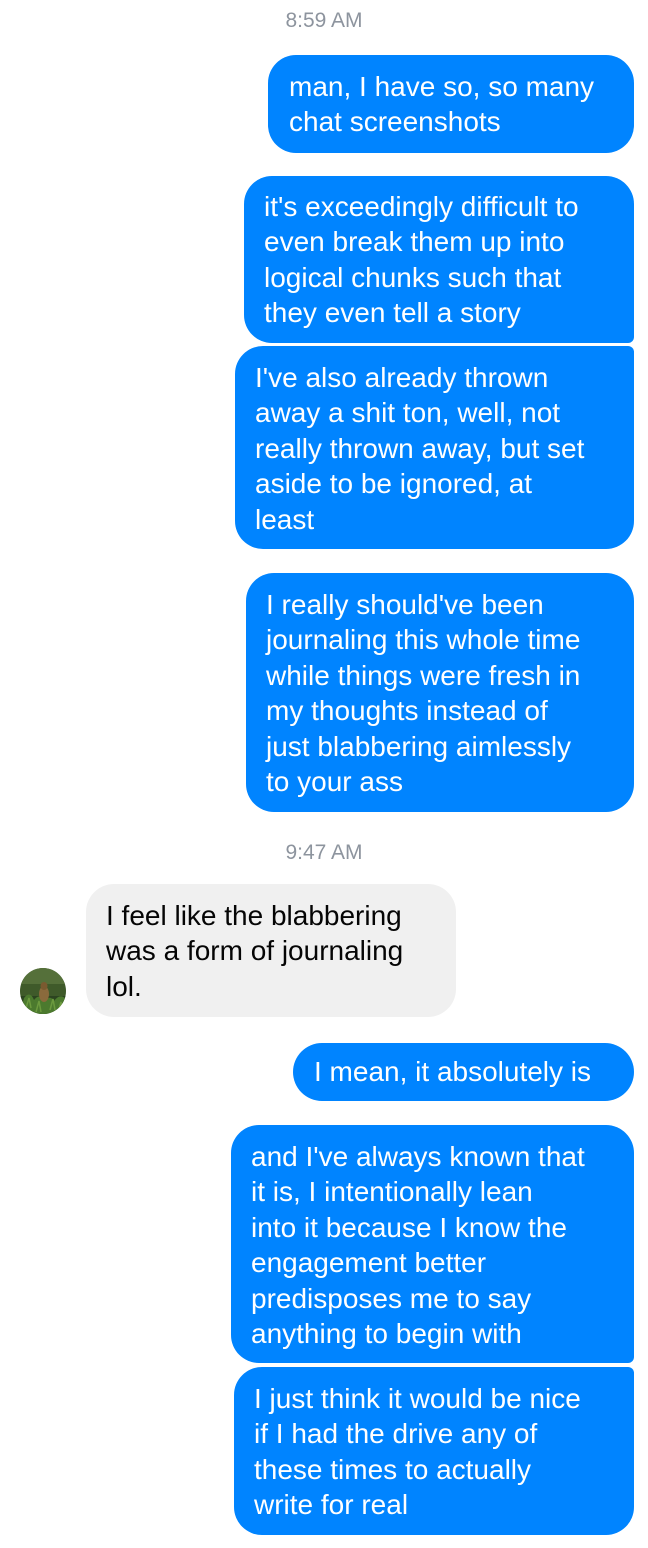 The width and height of the screenshot is (648, 1548). Describe the element at coordinates (324, 20) in the screenshot. I see `timestamp-1: 8:59 AM` at that location.